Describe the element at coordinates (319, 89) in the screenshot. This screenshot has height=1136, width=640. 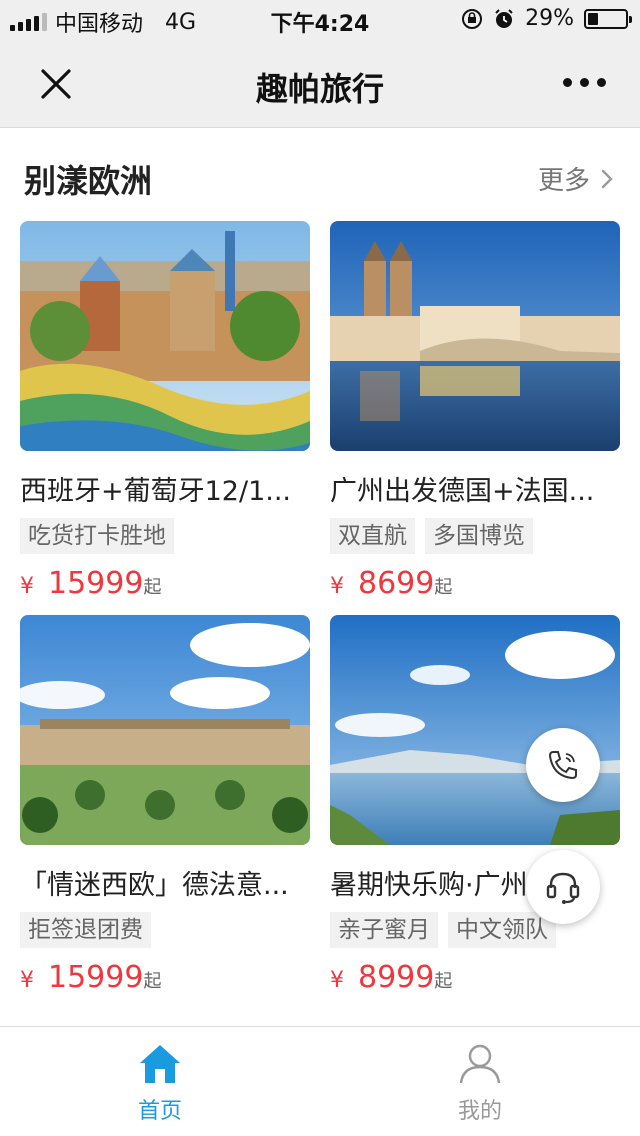
I see `page-title: 趣帕旅行` at that location.